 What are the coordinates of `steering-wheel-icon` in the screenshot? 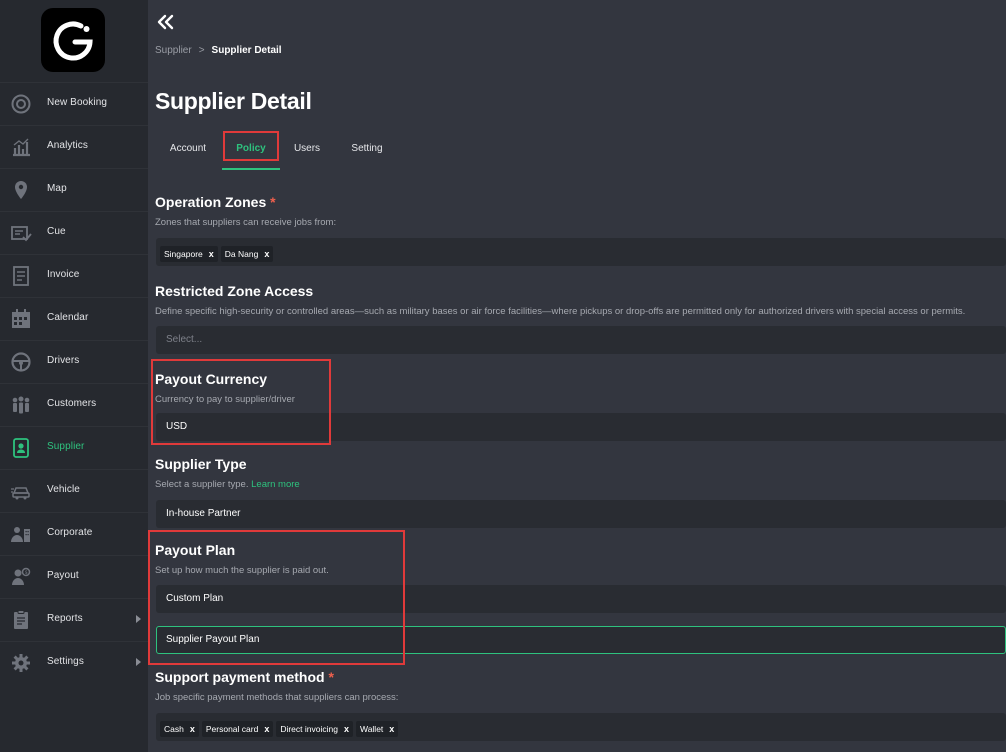 It's located at (21, 362).